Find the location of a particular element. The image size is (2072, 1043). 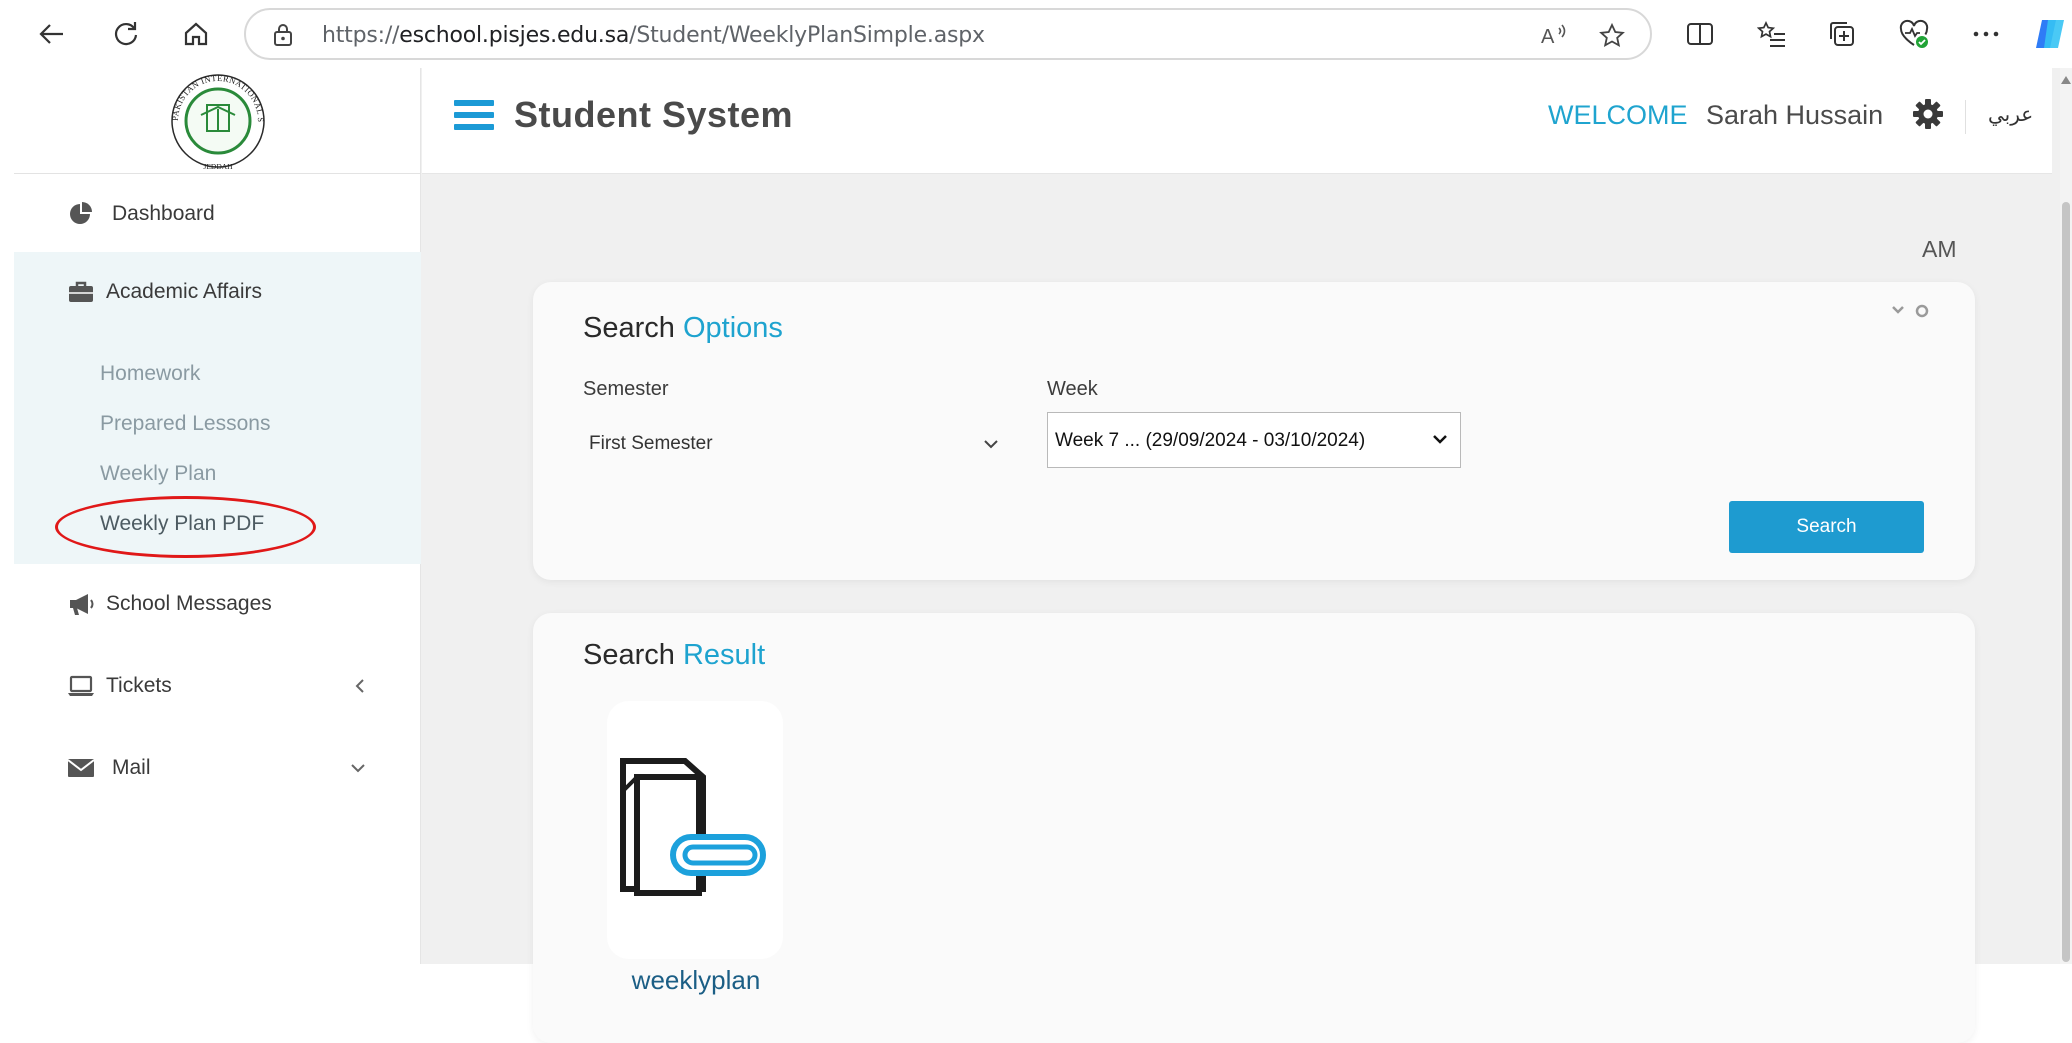

panel-tools is located at coordinates (1910, 311).